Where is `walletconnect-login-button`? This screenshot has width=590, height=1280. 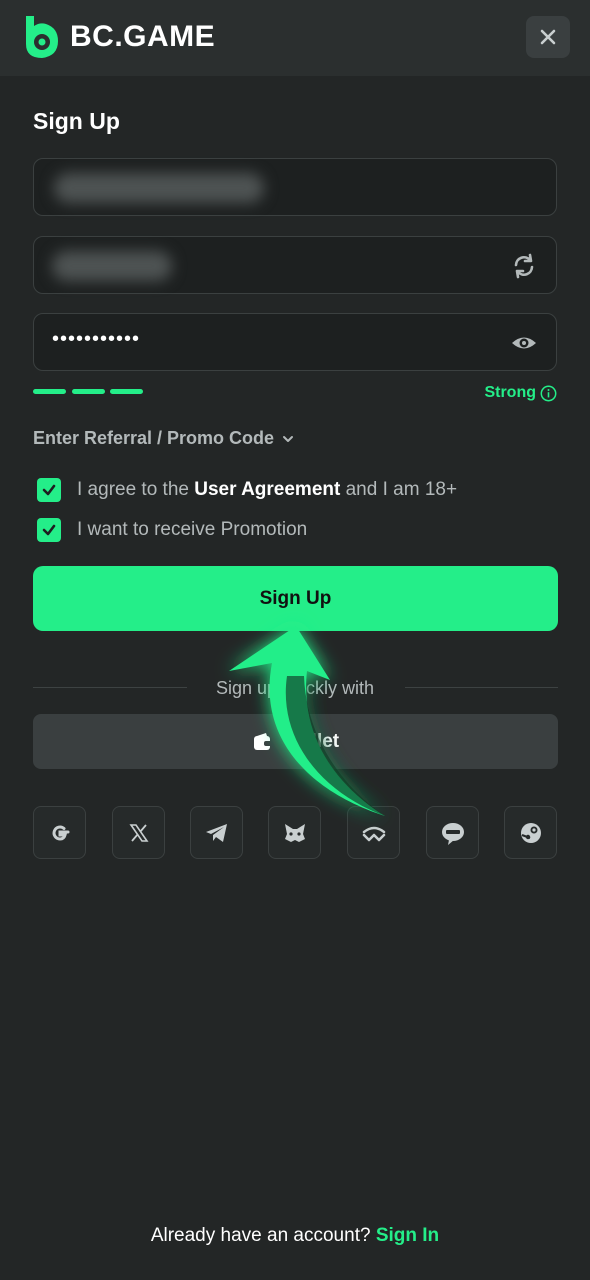 walletconnect-login-button is located at coordinates (373, 832).